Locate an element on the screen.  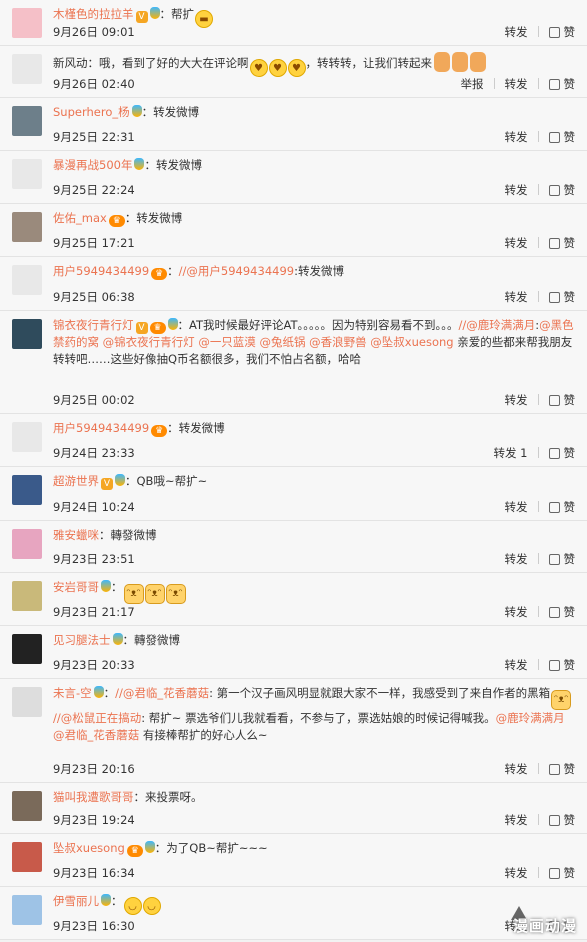
mention-link: //@君临_花香蘑菇 is located at coordinates (162, 693).